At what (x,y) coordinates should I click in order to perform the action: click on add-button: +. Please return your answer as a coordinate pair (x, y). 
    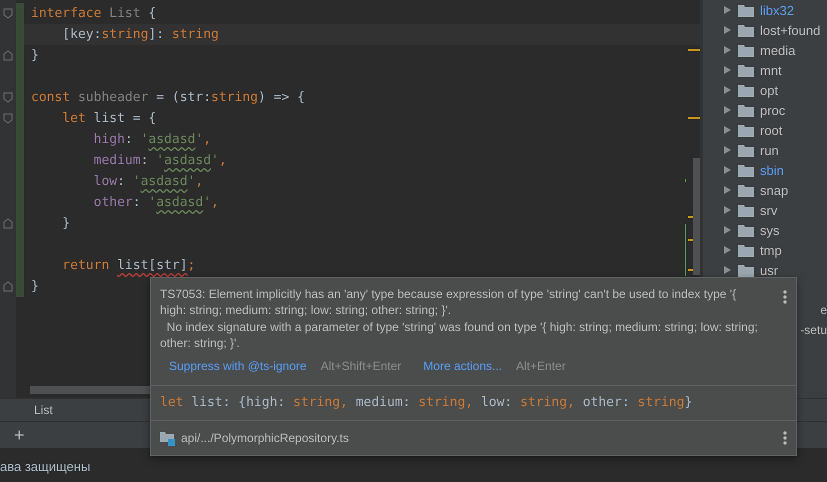
    Looking at the image, I should click on (19, 435).